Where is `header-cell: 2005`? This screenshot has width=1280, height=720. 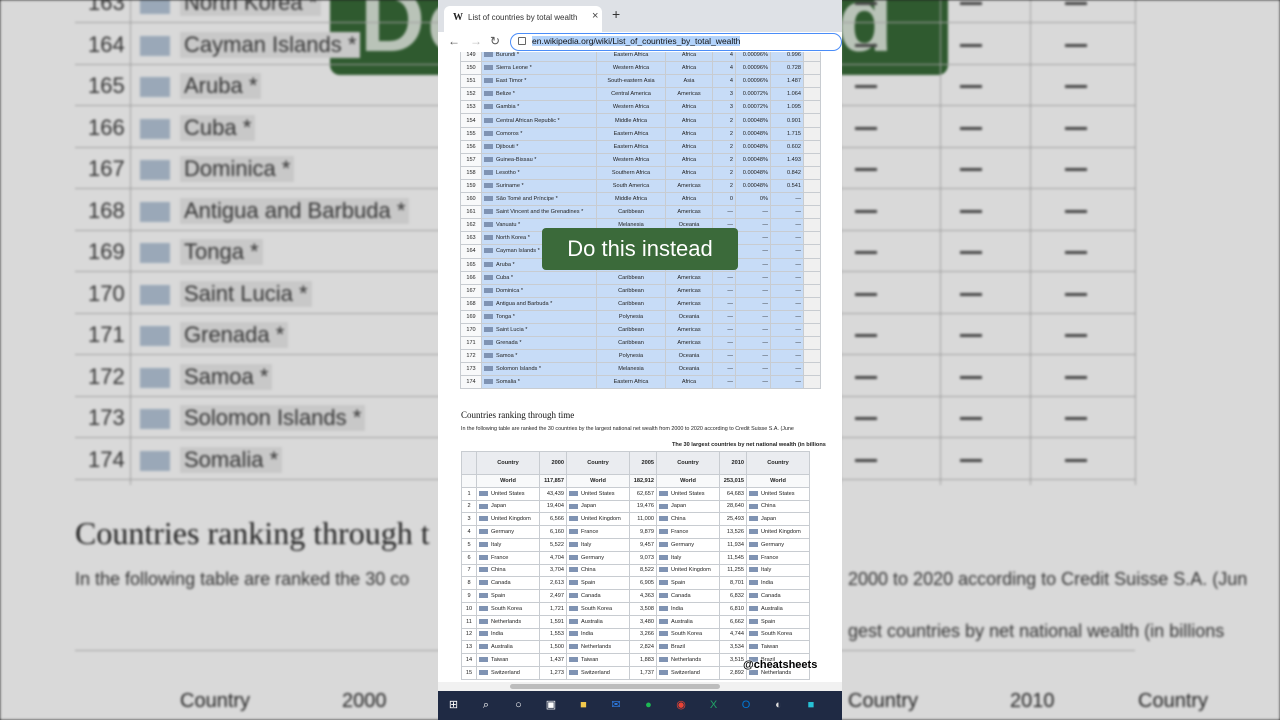 header-cell: 2005 is located at coordinates (643, 463).